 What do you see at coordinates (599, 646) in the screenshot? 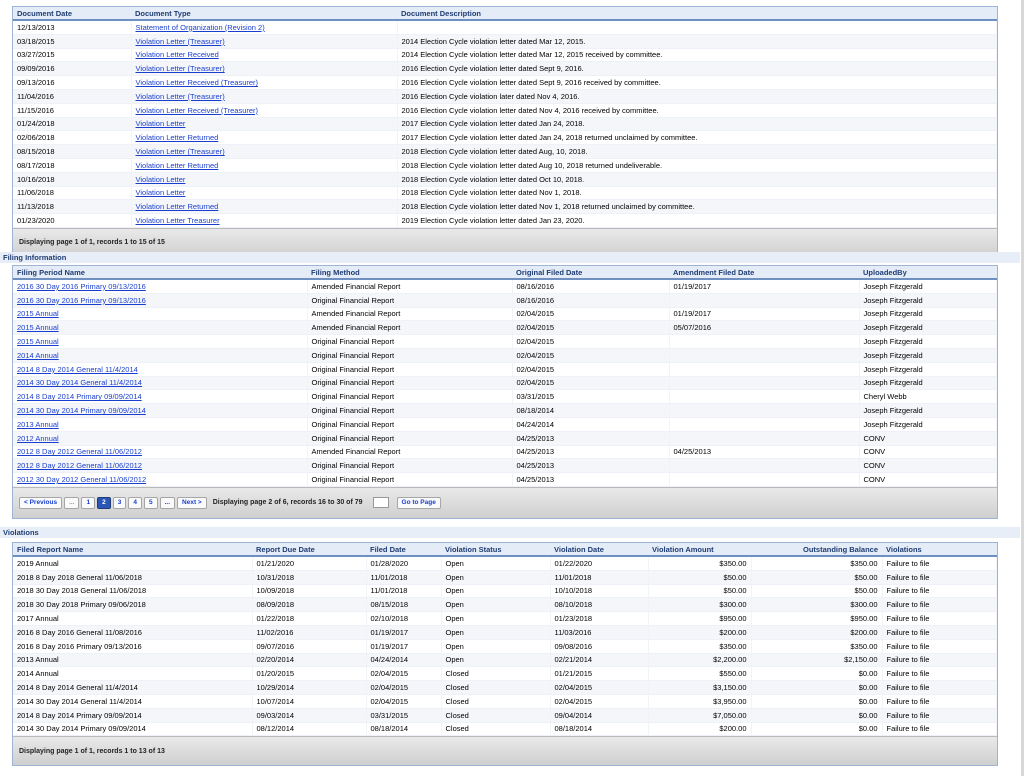
I see `table-cell: 09/08/2016` at bounding box center [599, 646].